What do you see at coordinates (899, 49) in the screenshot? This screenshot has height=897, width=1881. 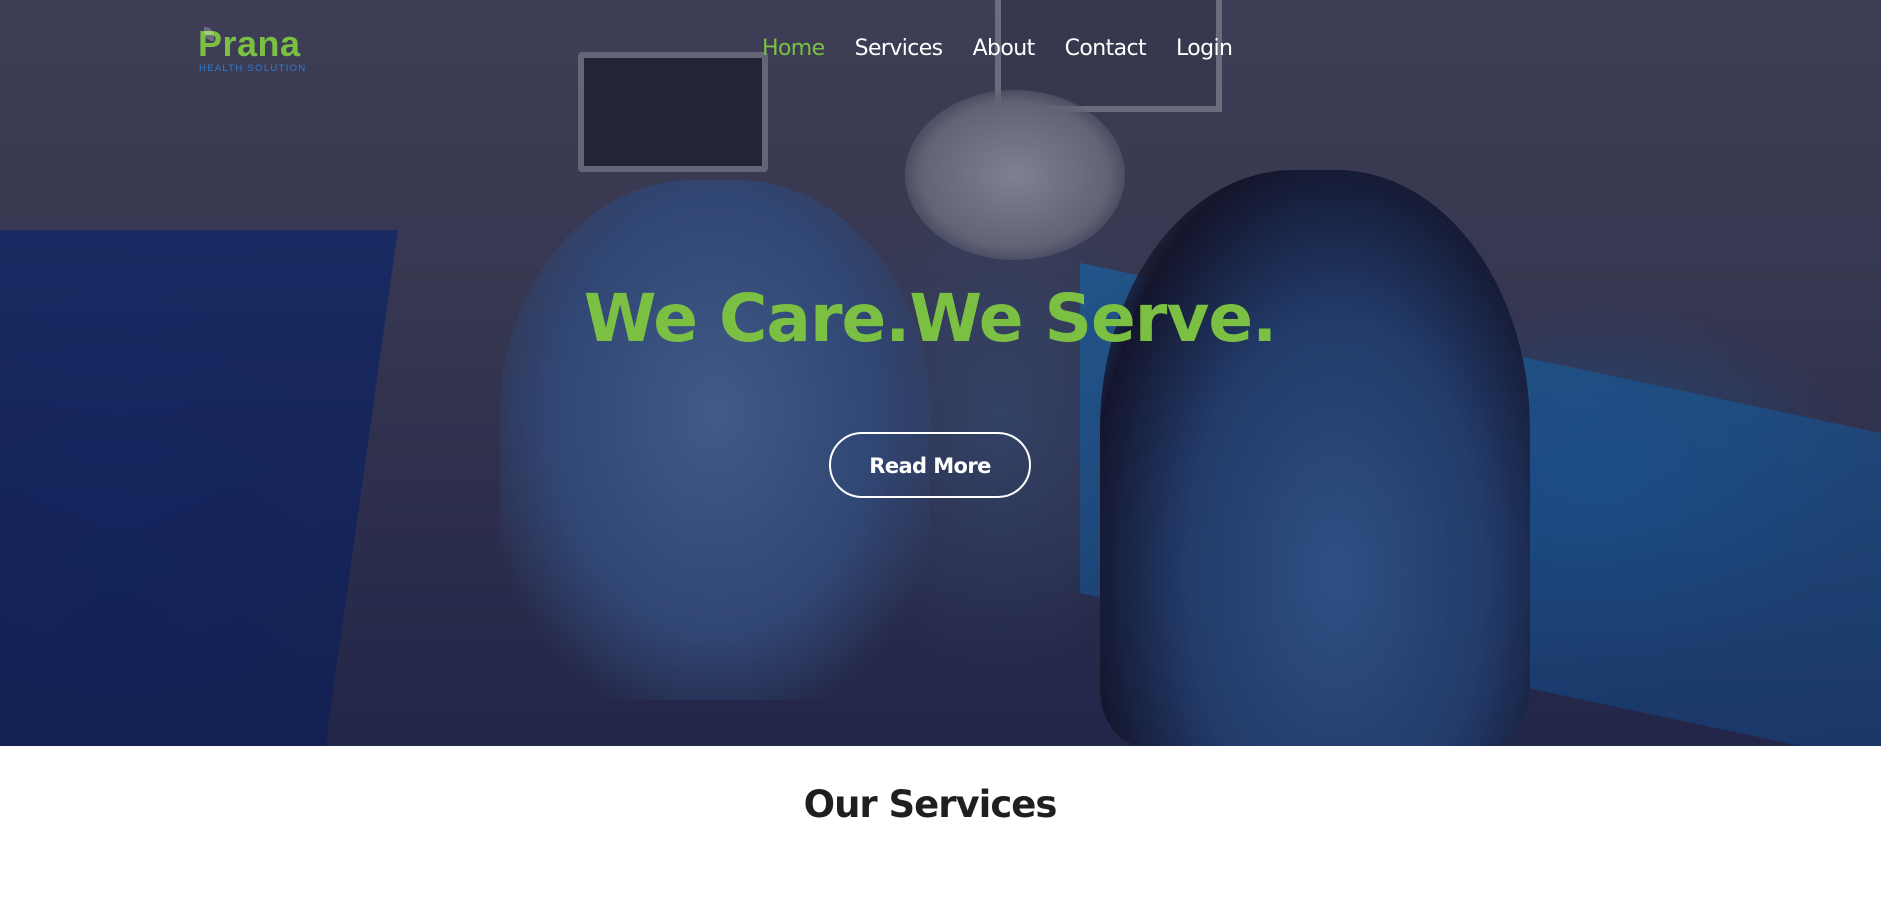 I see `nav-link-services: Services` at bounding box center [899, 49].